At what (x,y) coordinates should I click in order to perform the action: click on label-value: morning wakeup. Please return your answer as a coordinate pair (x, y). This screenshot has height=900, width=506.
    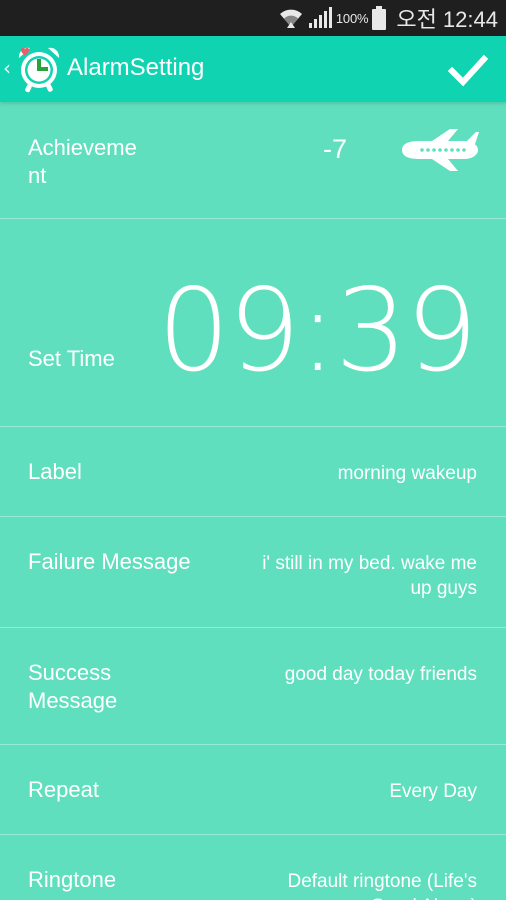
    Looking at the image, I should click on (407, 473).